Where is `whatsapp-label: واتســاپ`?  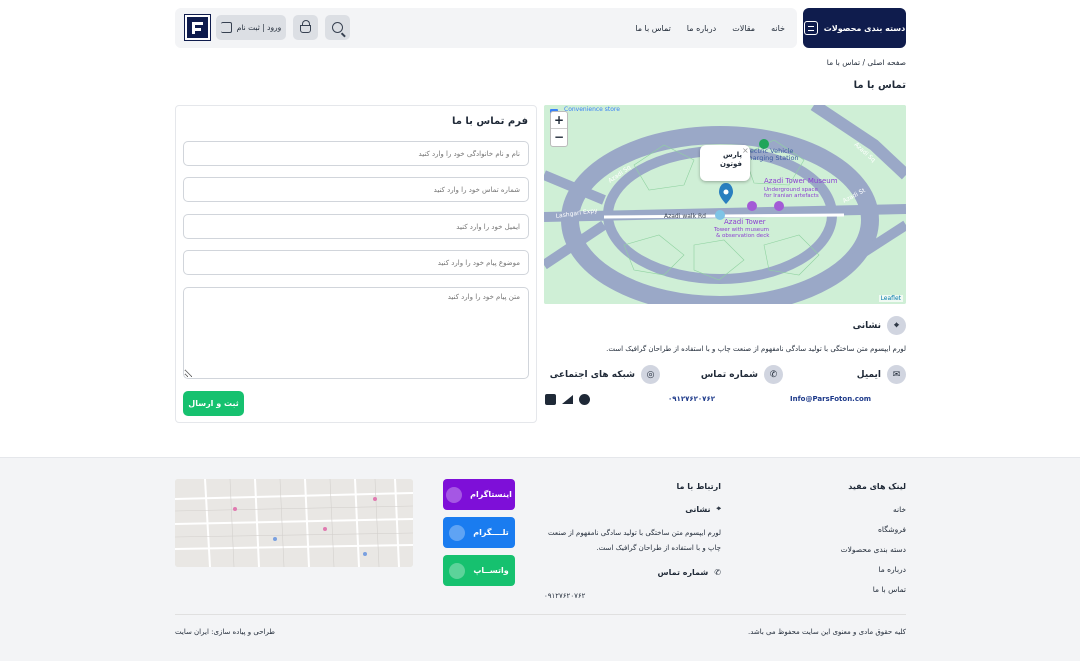
whatsapp-label: واتســاپ is located at coordinates (491, 570).